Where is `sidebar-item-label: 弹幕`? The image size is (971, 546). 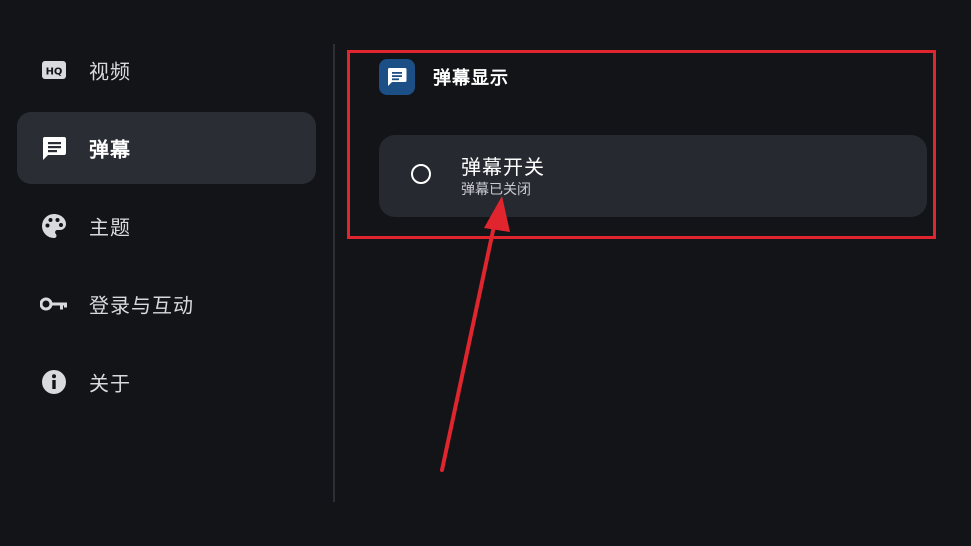 sidebar-item-label: 弹幕 is located at coordinates (110, 149).